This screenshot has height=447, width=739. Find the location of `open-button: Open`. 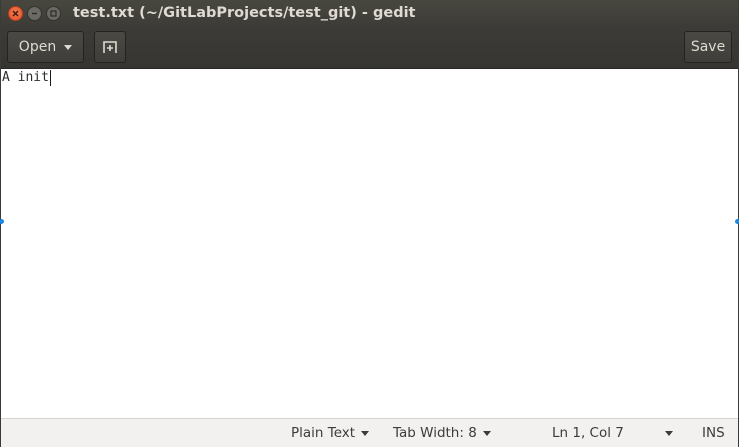

open-button: Open is located at coordinates (45, 47).